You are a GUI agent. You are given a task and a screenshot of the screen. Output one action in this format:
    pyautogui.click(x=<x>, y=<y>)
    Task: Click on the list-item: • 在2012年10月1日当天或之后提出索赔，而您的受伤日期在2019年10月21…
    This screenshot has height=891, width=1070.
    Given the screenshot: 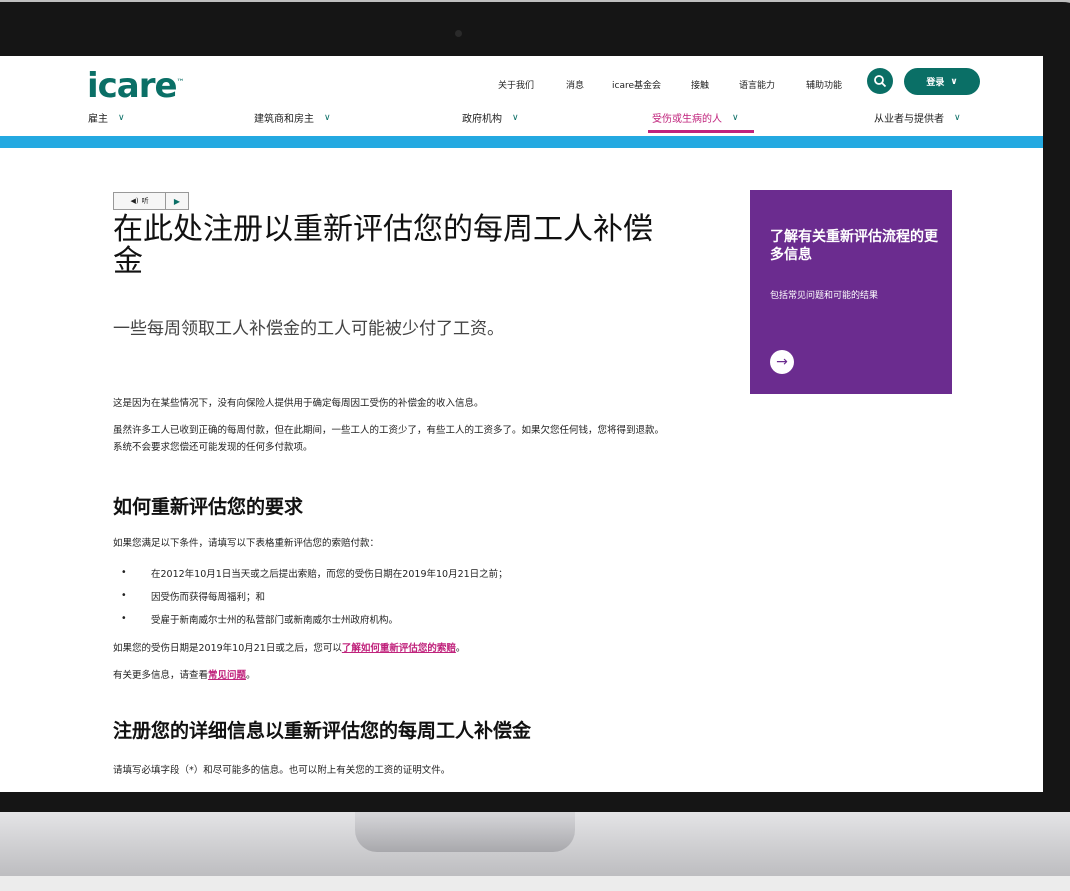 What is the action you would take?
    pyautogui.click(x=314, y=573)
    